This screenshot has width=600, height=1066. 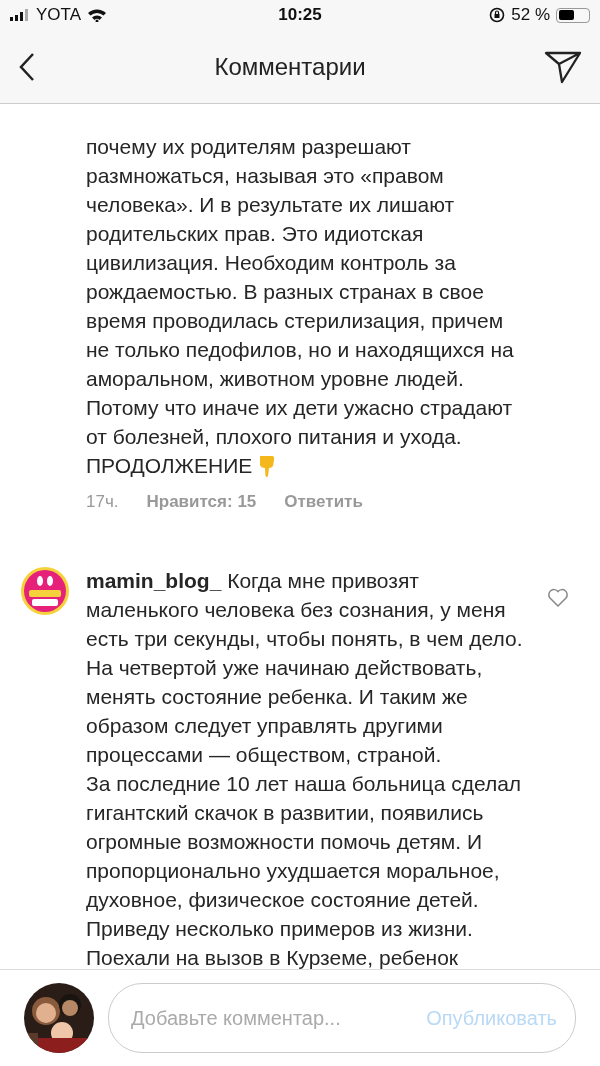 I want to click on comment-text: Поехали на вызов в Курземе, ребенок, so click(x=273, y=957).